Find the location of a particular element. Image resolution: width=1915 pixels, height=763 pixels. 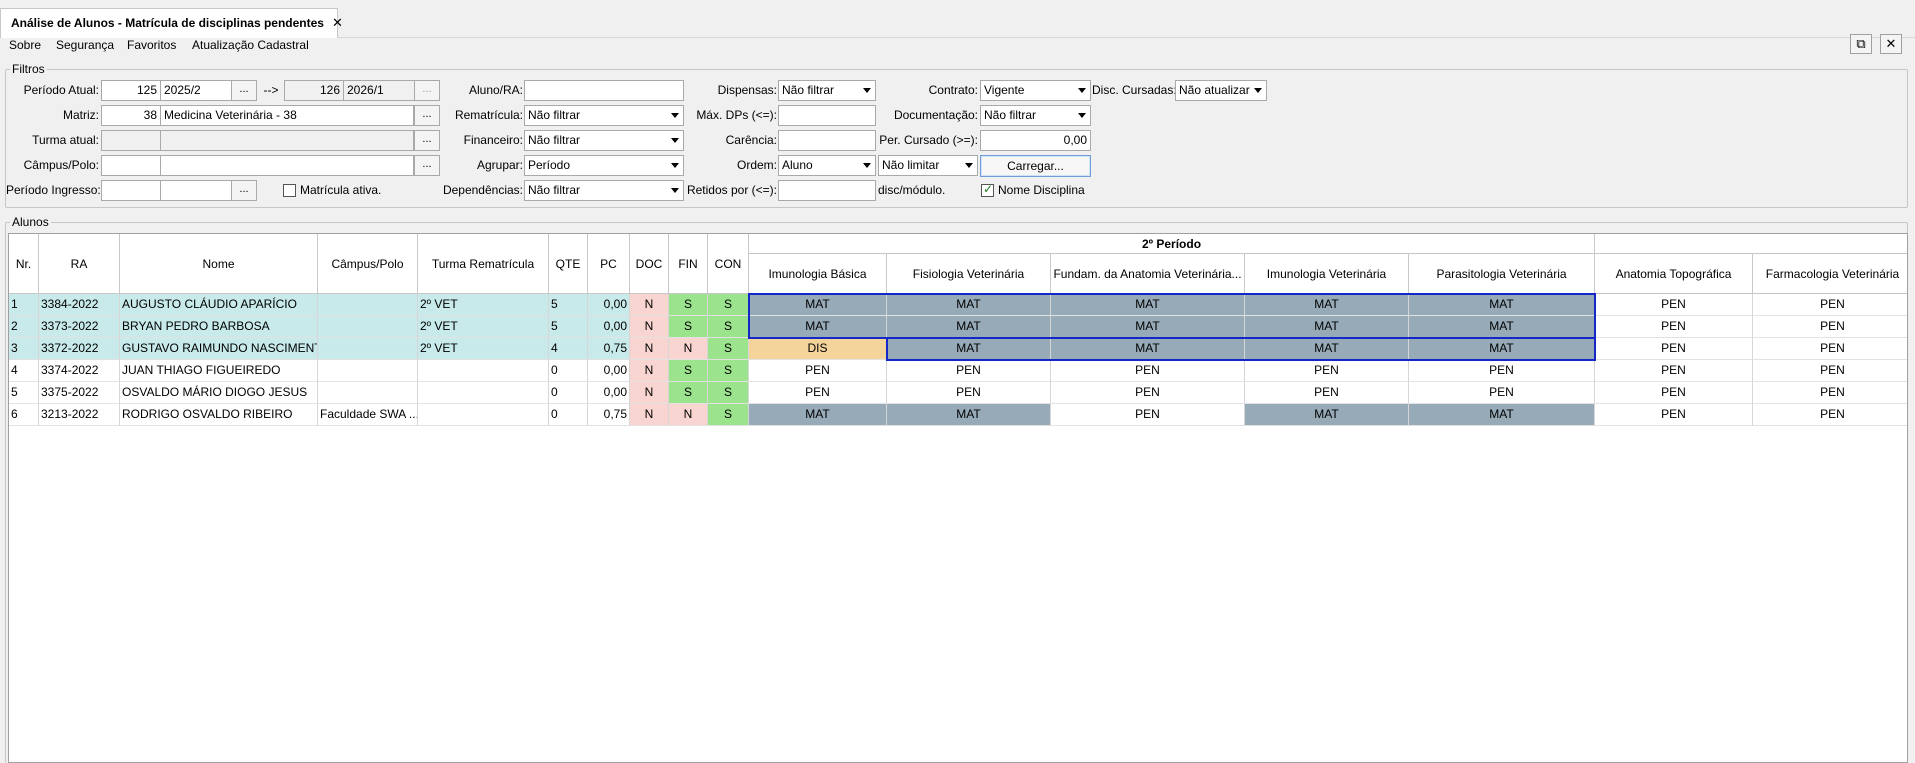

cell-nome: RODRIGO OSVALDO RIBEIRO is located at coordinates (219, 415).